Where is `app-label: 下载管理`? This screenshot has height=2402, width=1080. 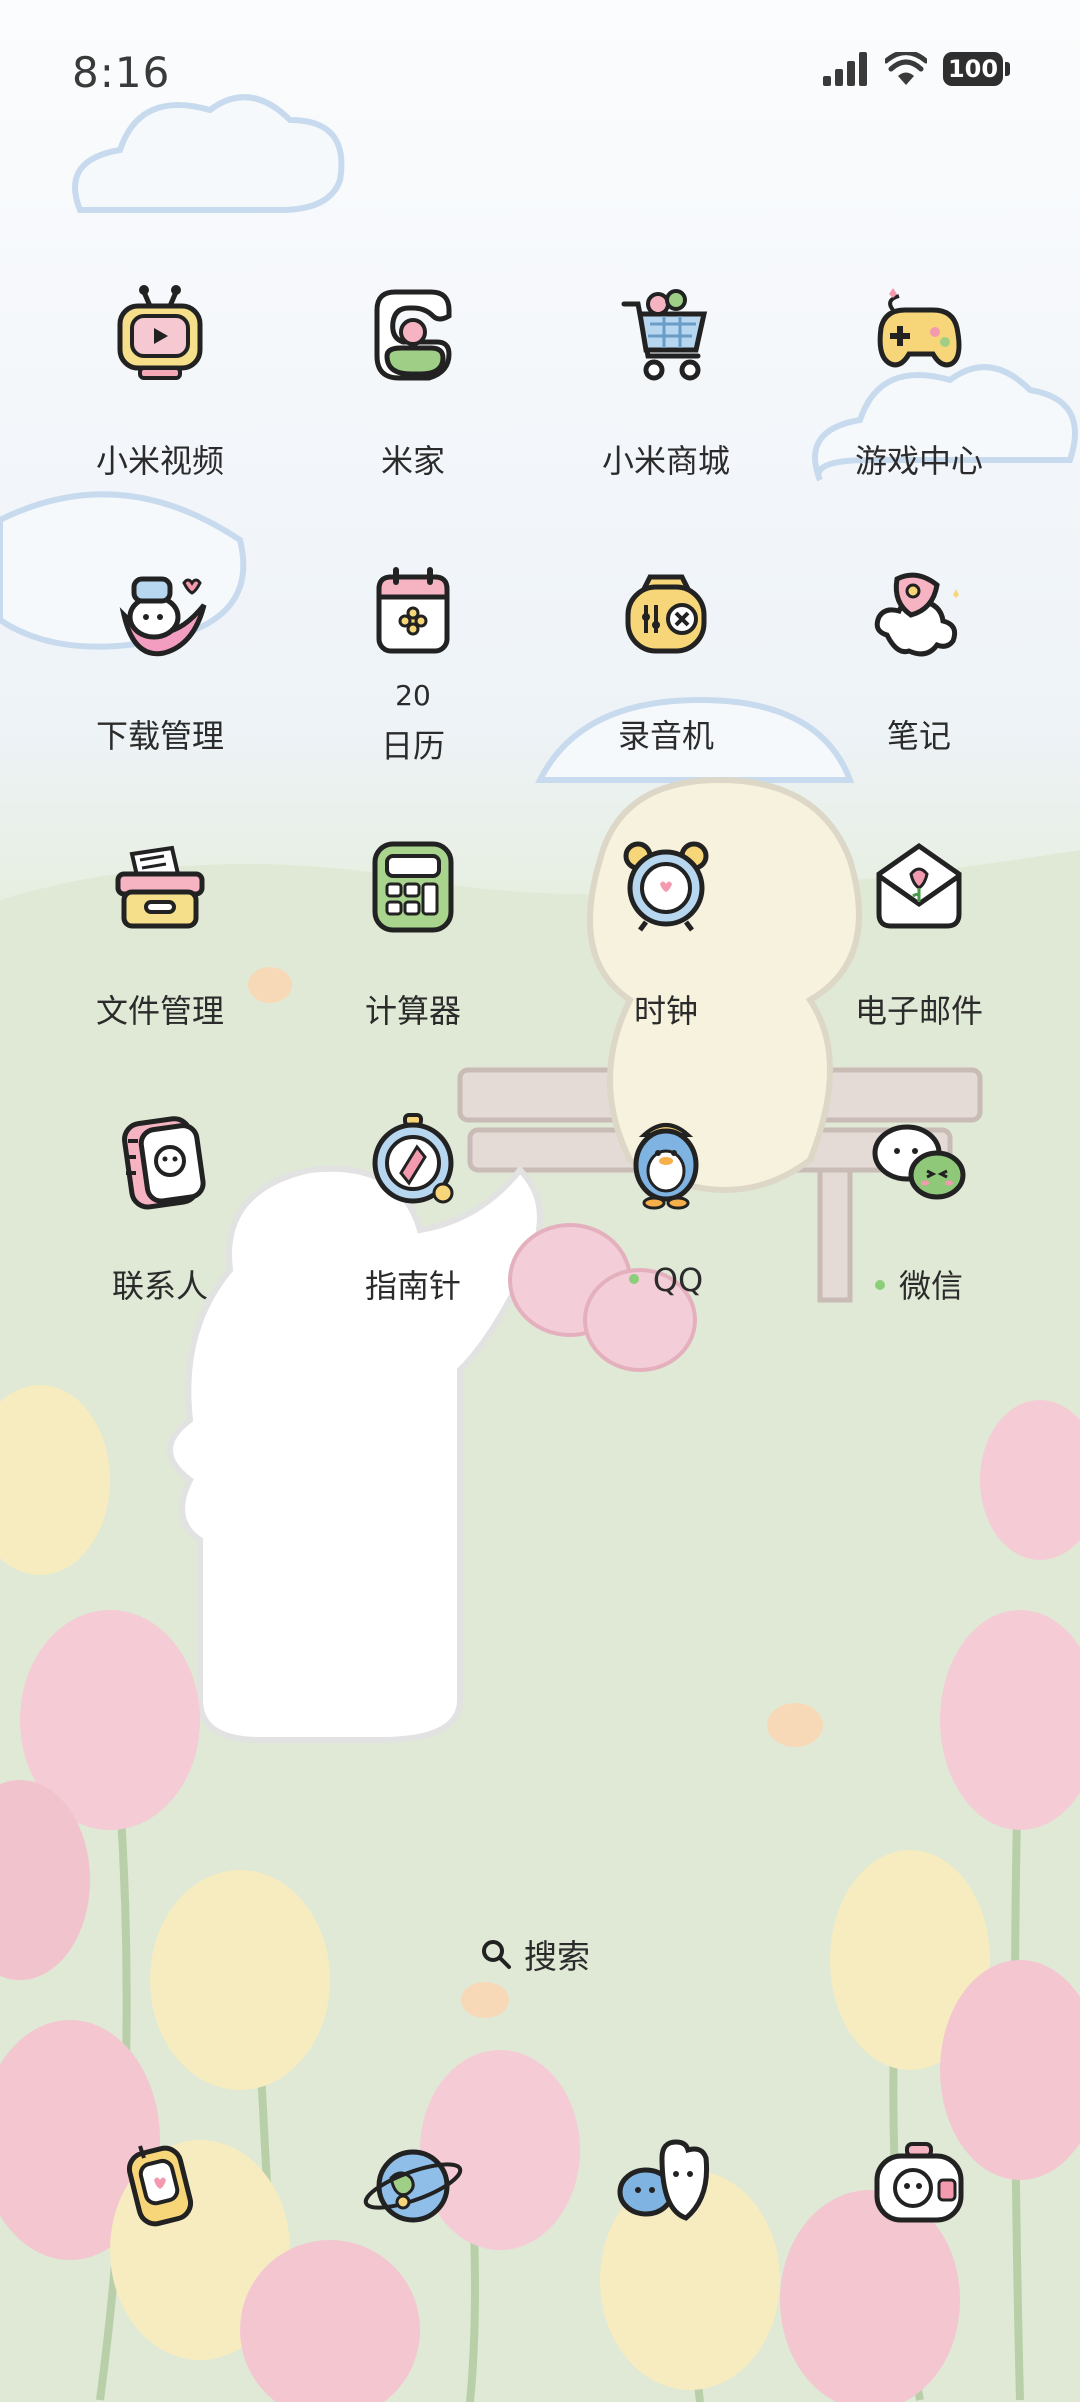 app-label: 下载管理 is located at coordinates (159, 736).